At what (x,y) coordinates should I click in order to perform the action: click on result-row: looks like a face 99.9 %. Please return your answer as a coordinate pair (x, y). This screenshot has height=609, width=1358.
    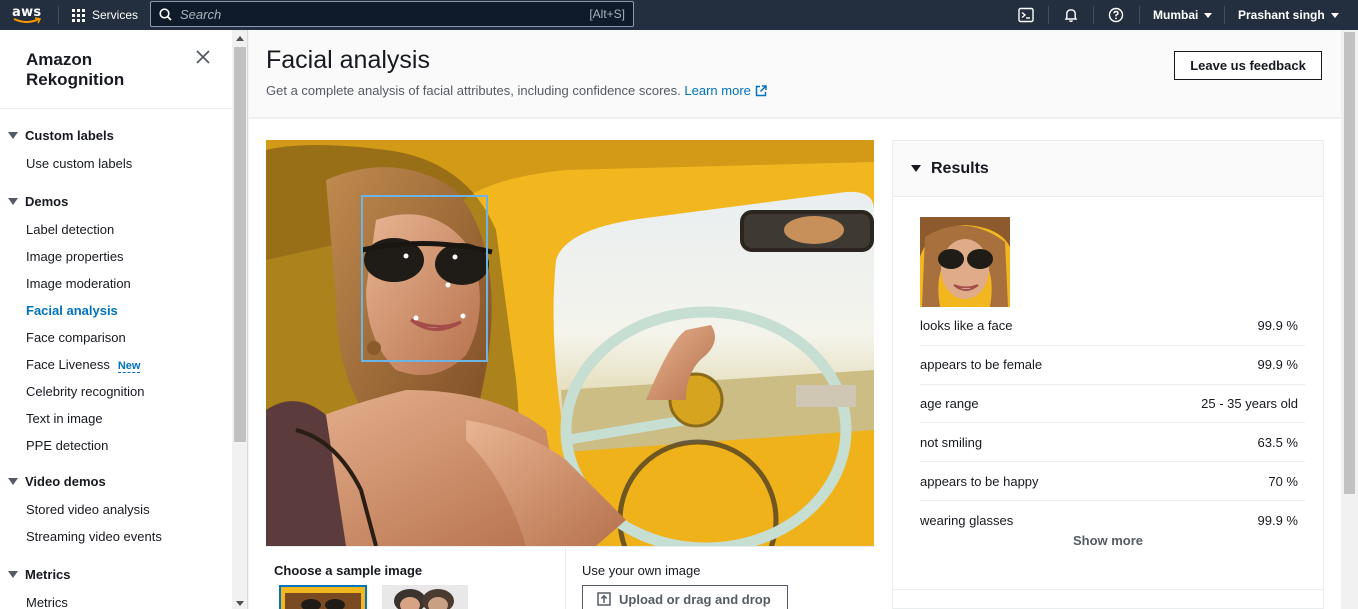
    Looking at the image, I should click on (1112, 326).